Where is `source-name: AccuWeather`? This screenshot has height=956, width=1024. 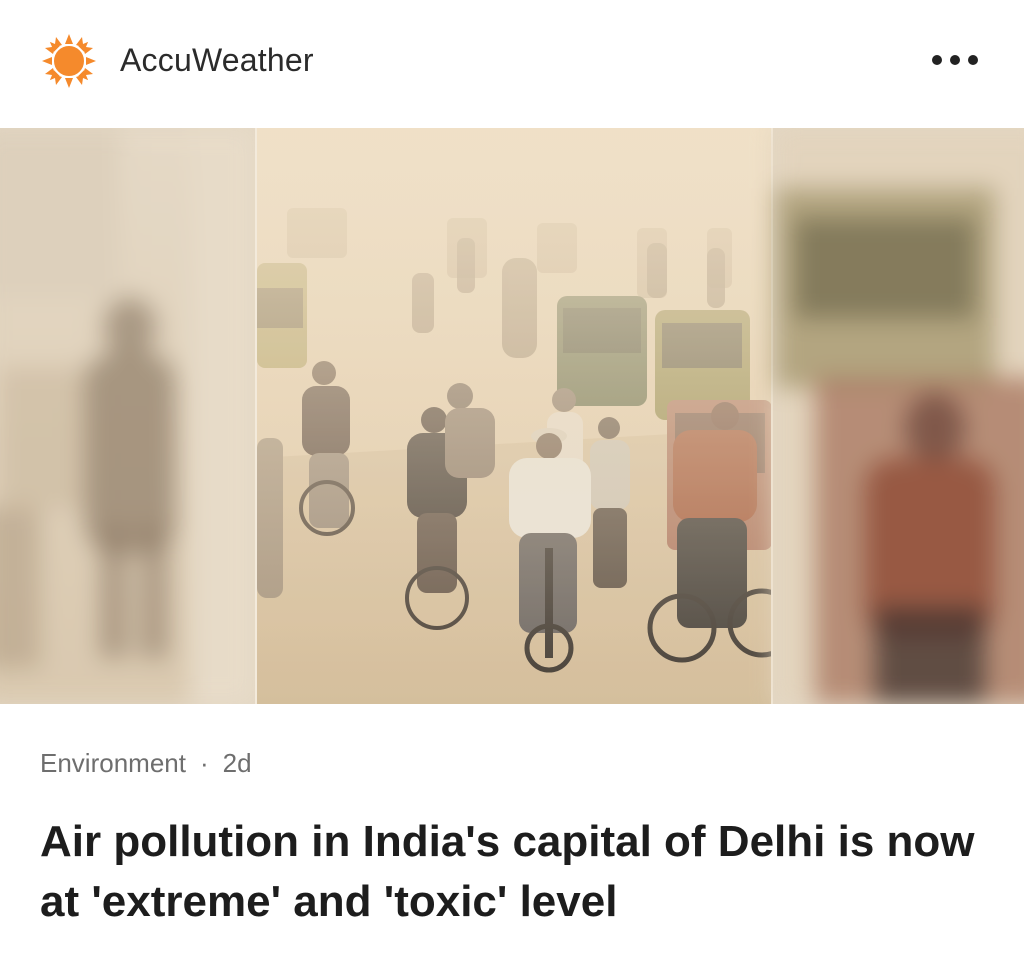
source-name: AccuWeather is located at coordinates (217, 60).